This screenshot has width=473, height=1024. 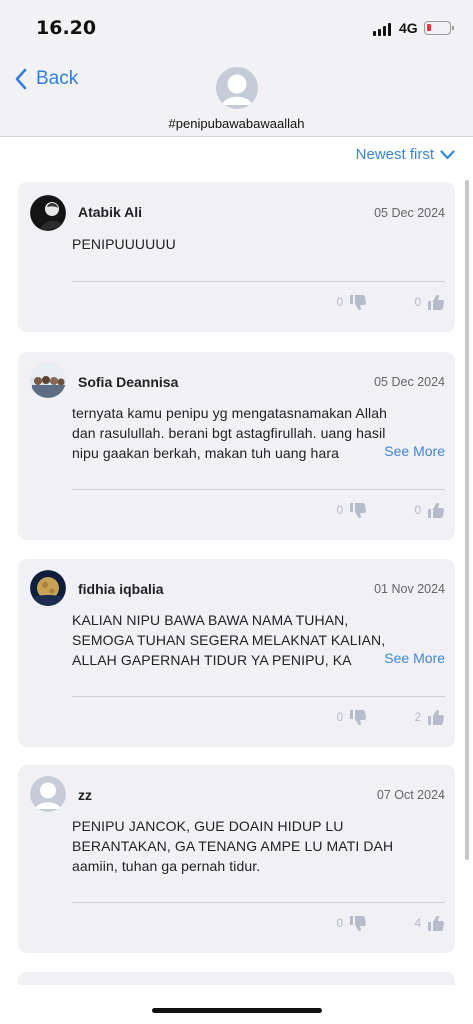 I want to click on comment-line: PENIPU JANCOK, GUE DOAIN HIDUP LU, so click(x=208, y=826).